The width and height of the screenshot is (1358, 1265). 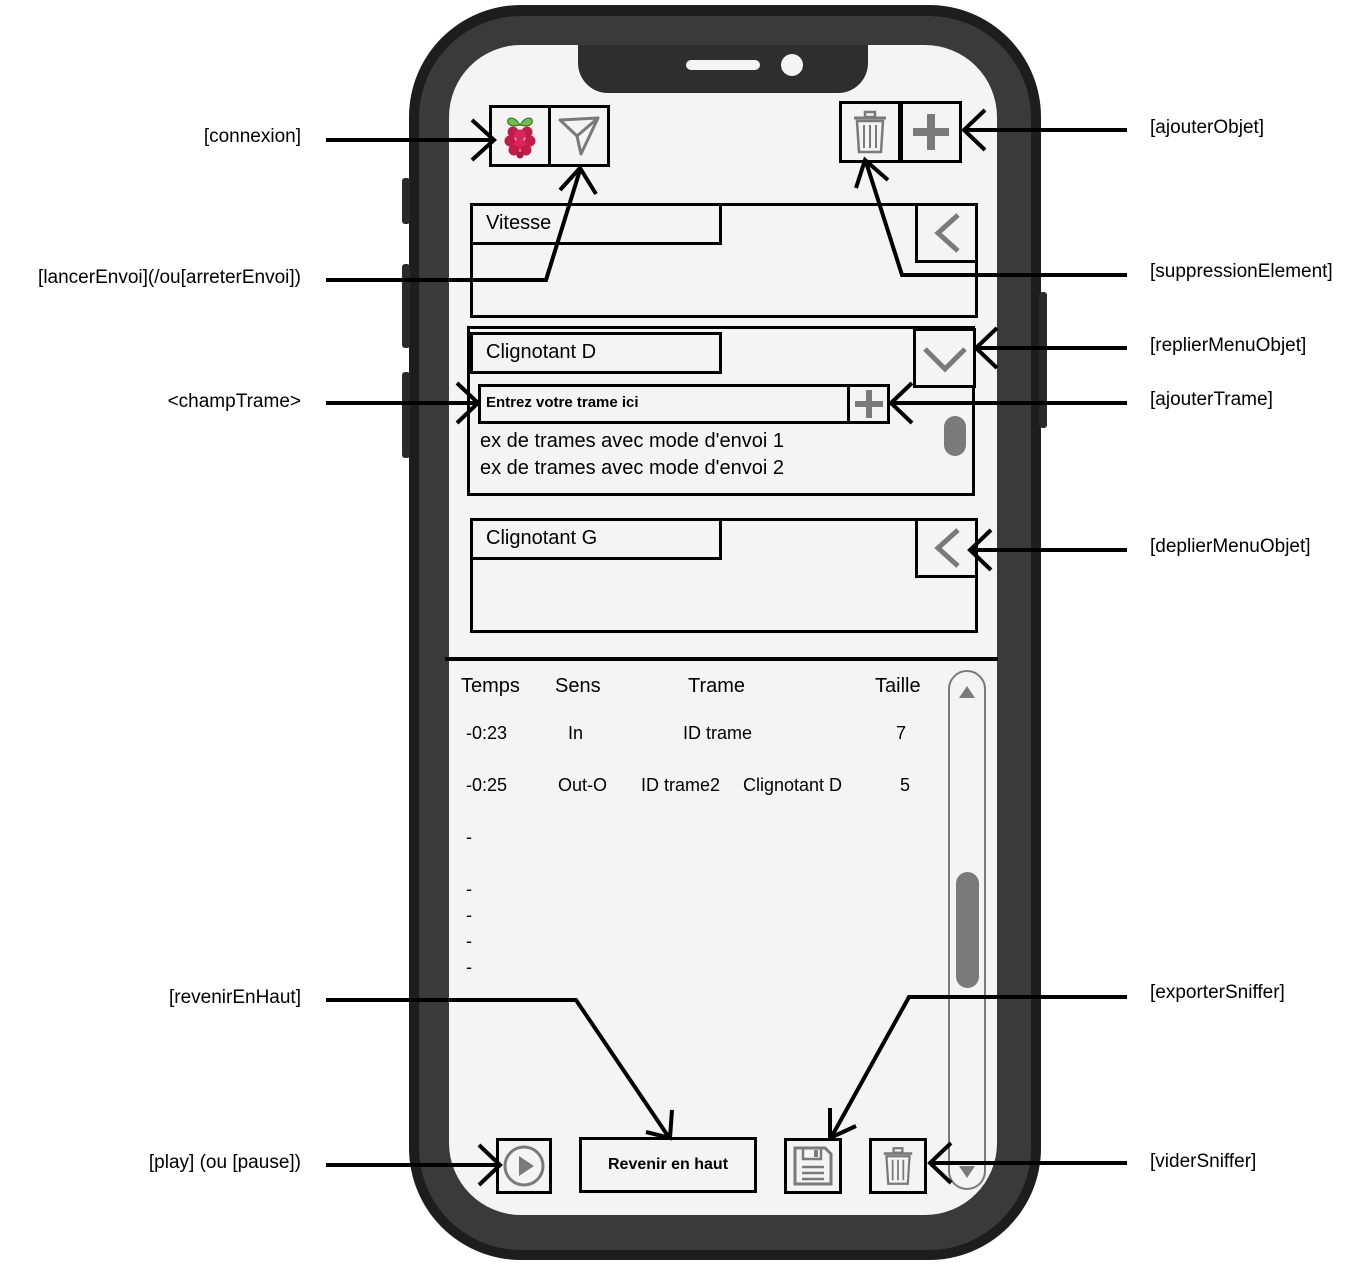 I want to click on play-button, so click(x=524, y=1166).